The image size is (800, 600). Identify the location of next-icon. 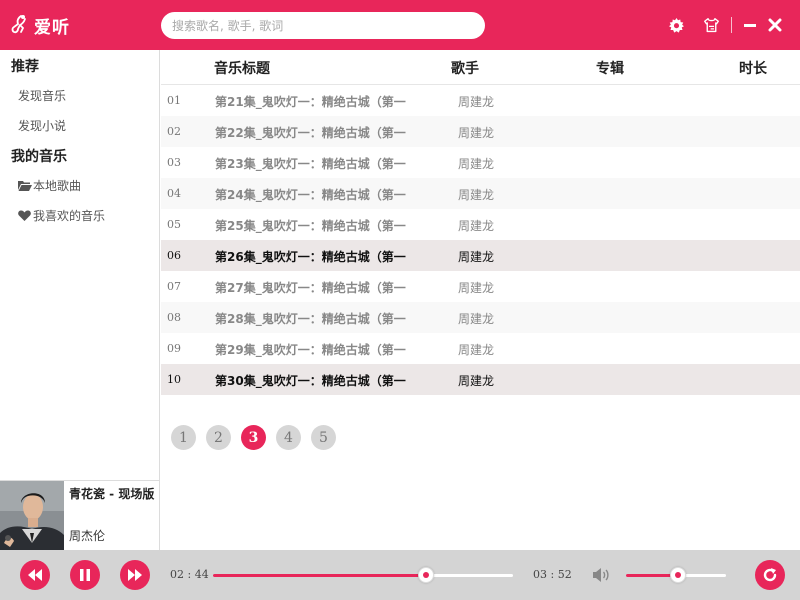
(135, 575).